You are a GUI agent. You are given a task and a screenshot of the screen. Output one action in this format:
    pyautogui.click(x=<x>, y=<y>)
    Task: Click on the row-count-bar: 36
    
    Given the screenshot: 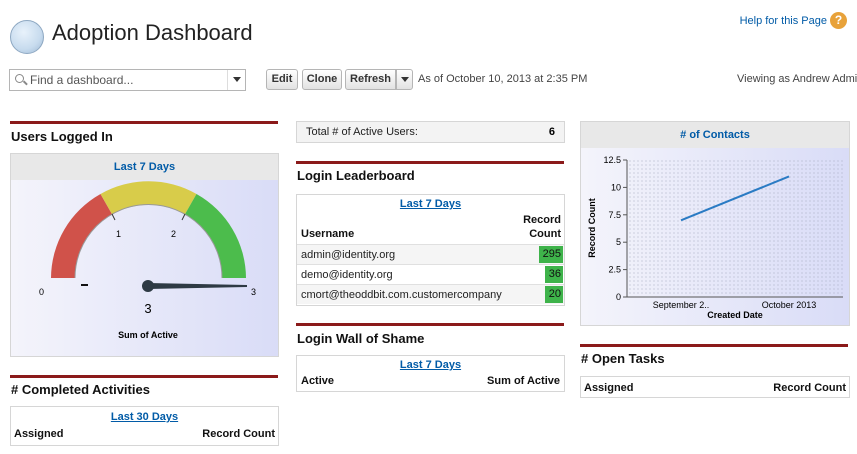 What is the action you would take?
    pyautogui.click(x=554, y=274)
    